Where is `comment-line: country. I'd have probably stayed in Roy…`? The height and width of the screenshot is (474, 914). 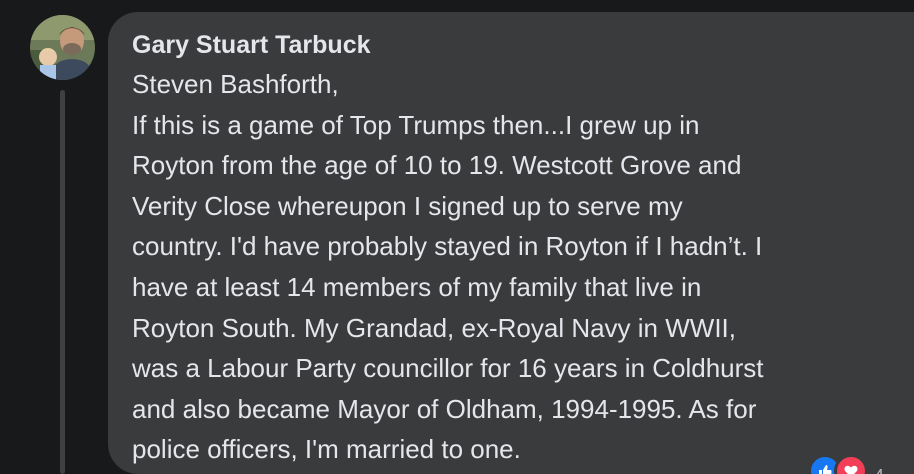 comment-line: country. I'd have probably stayed in Roy… is located at coordinates (447, 246).